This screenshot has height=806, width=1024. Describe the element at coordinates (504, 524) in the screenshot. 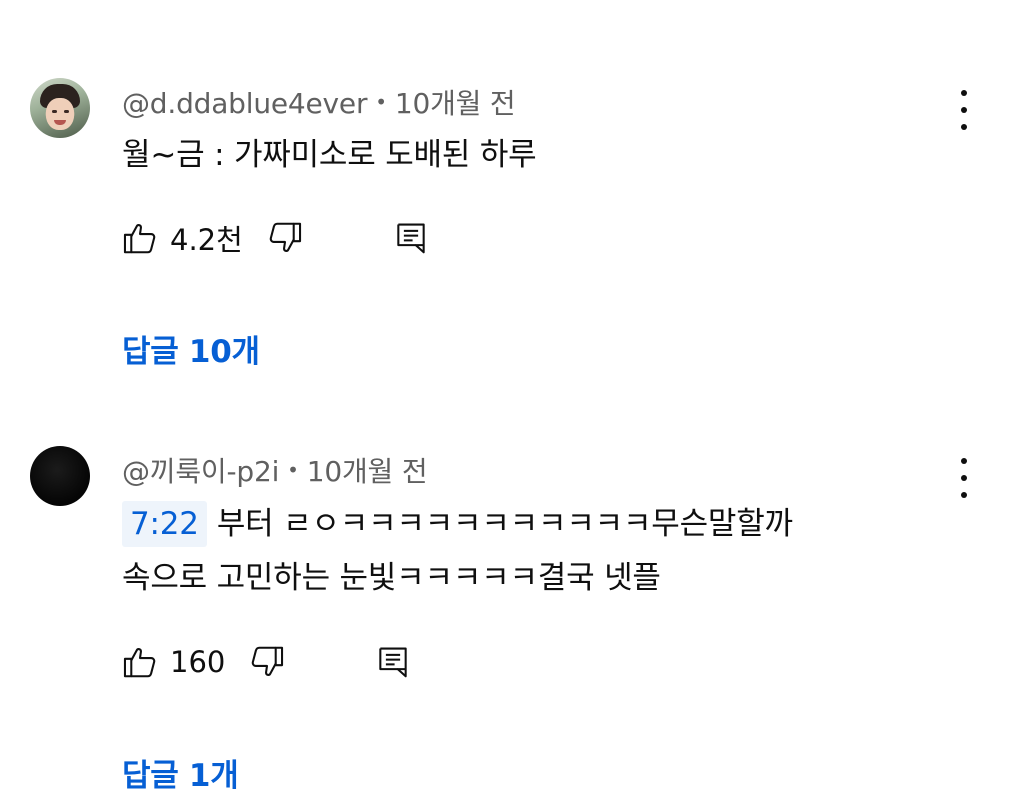

I see `comment-text-fragment: 부터 ㄹㅇㅋㅋㅋㅋㅋㅋㅋㅋㅋㅋㅋ무슨말할까` at that location.